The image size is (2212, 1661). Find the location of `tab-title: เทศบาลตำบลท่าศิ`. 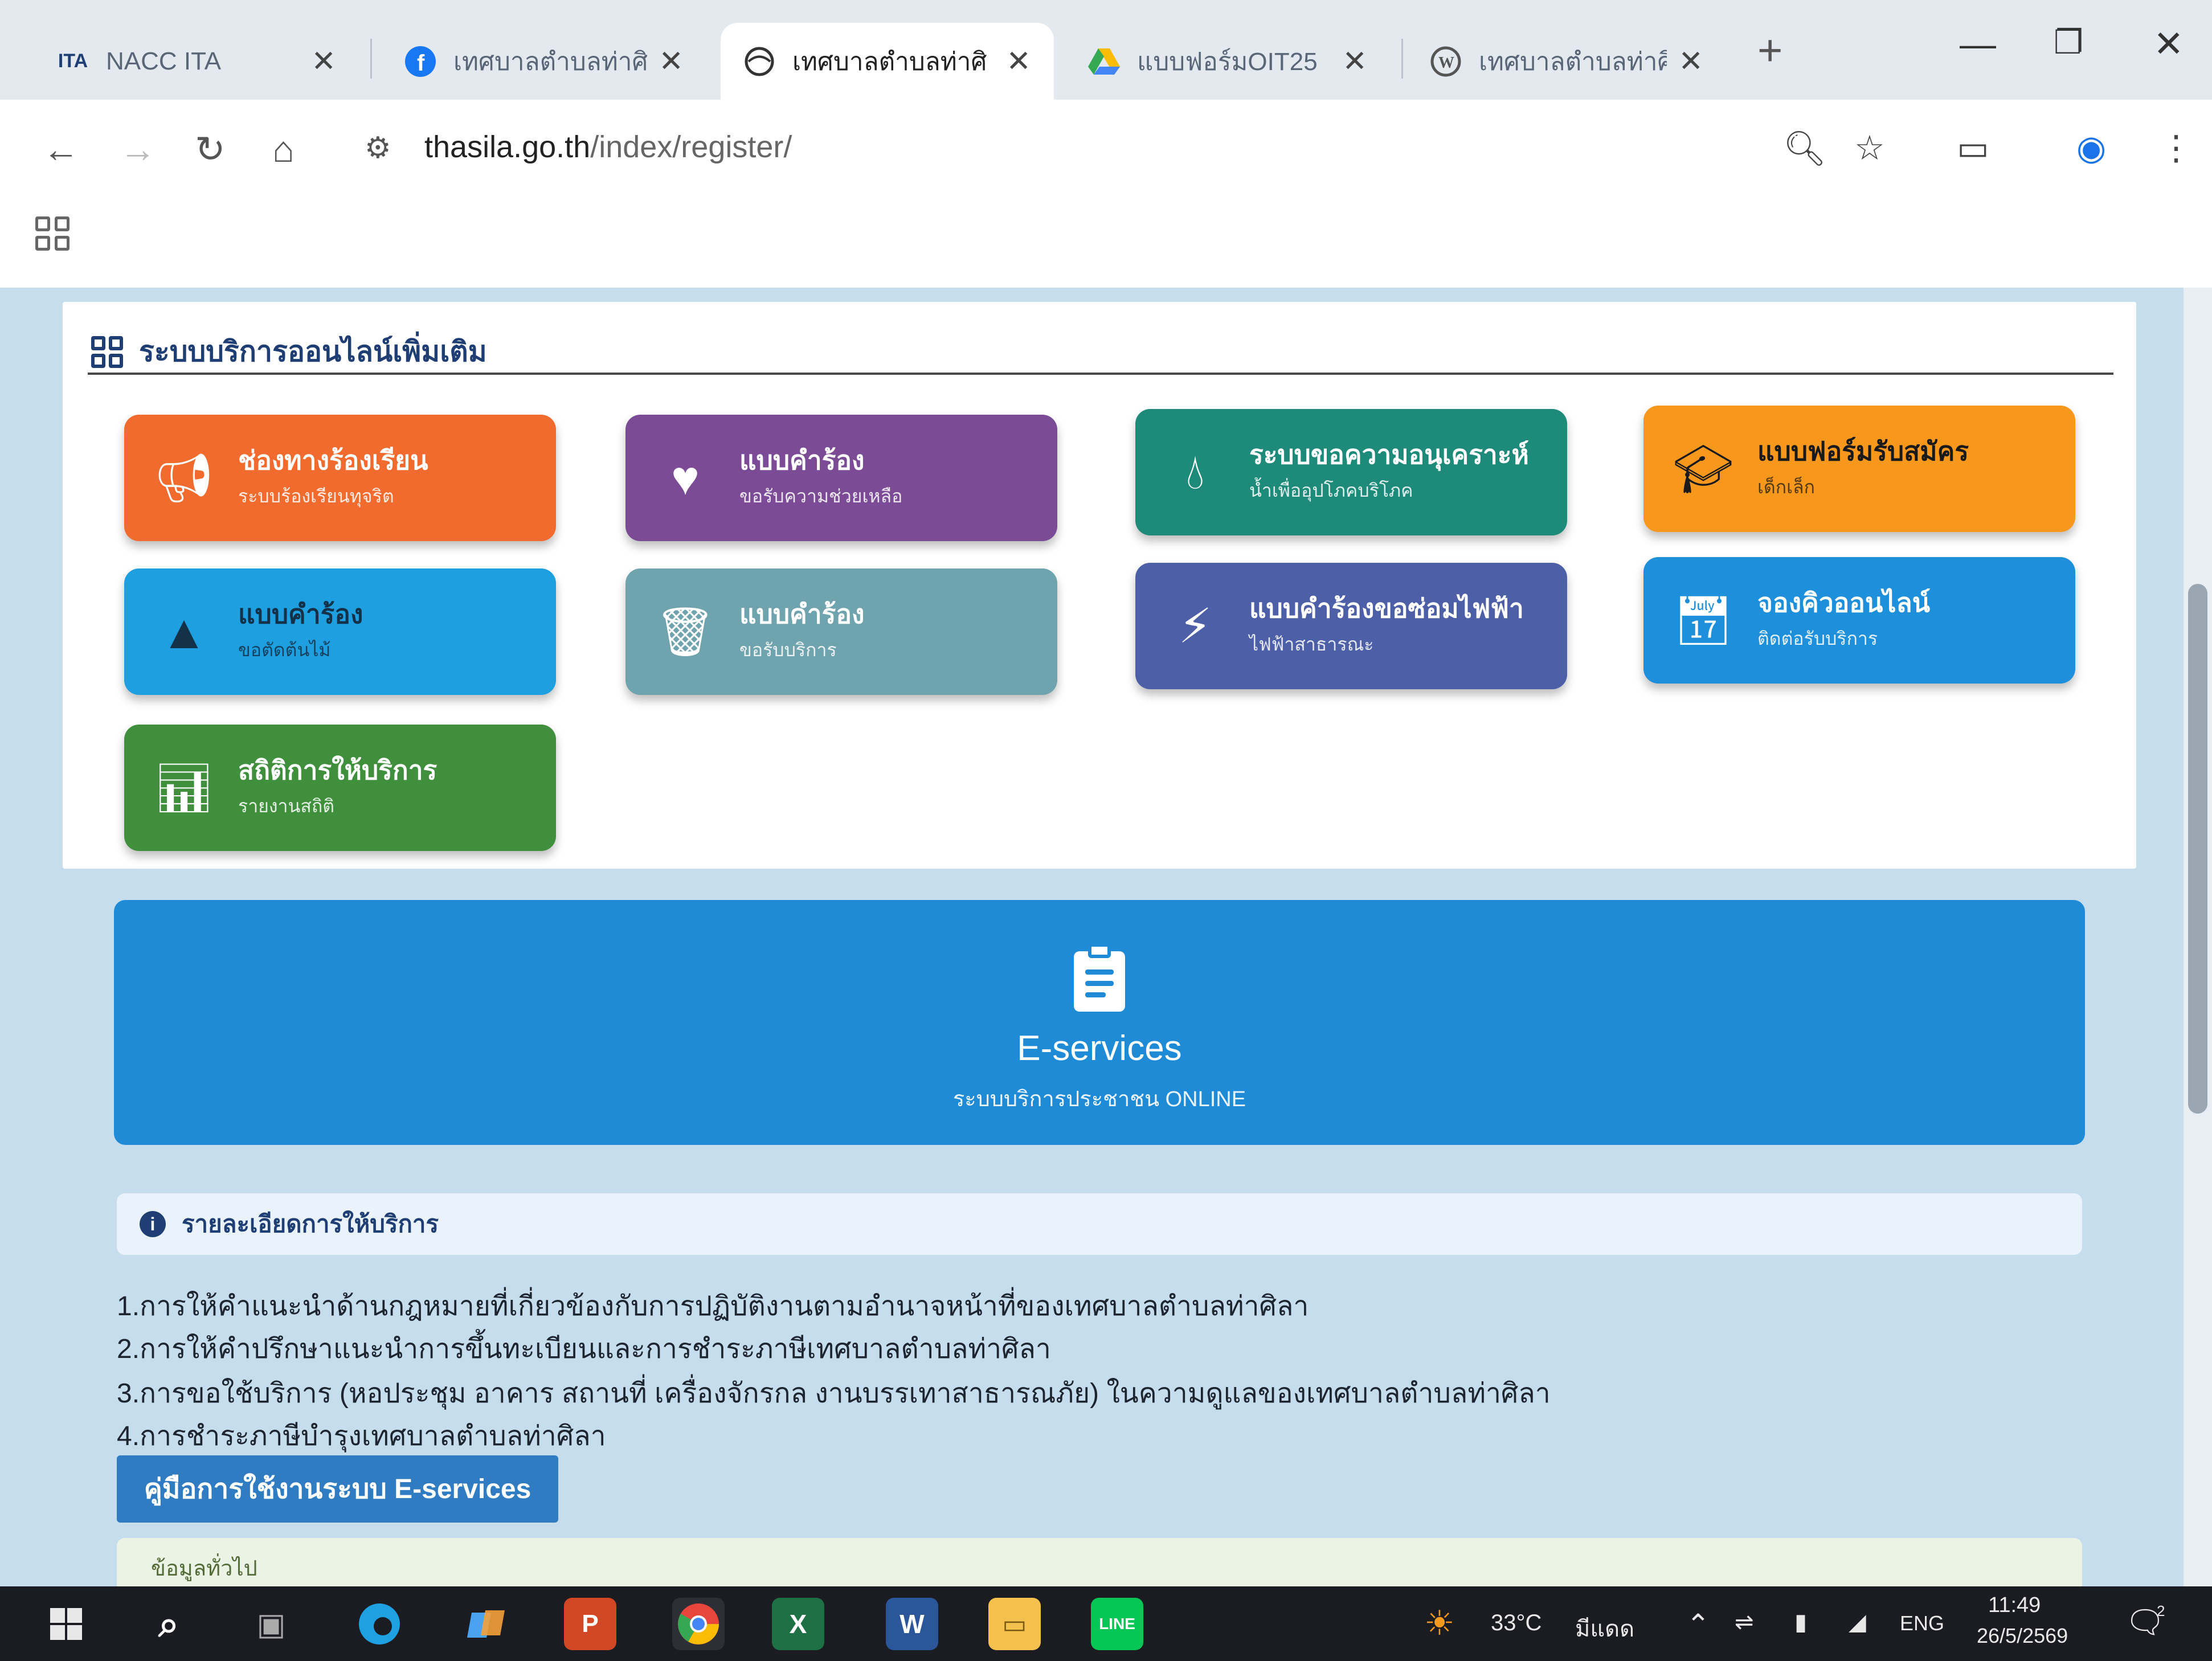

tab-title: เทศบาลตำบลท่าศิ is located at coordinates (1573, 62).